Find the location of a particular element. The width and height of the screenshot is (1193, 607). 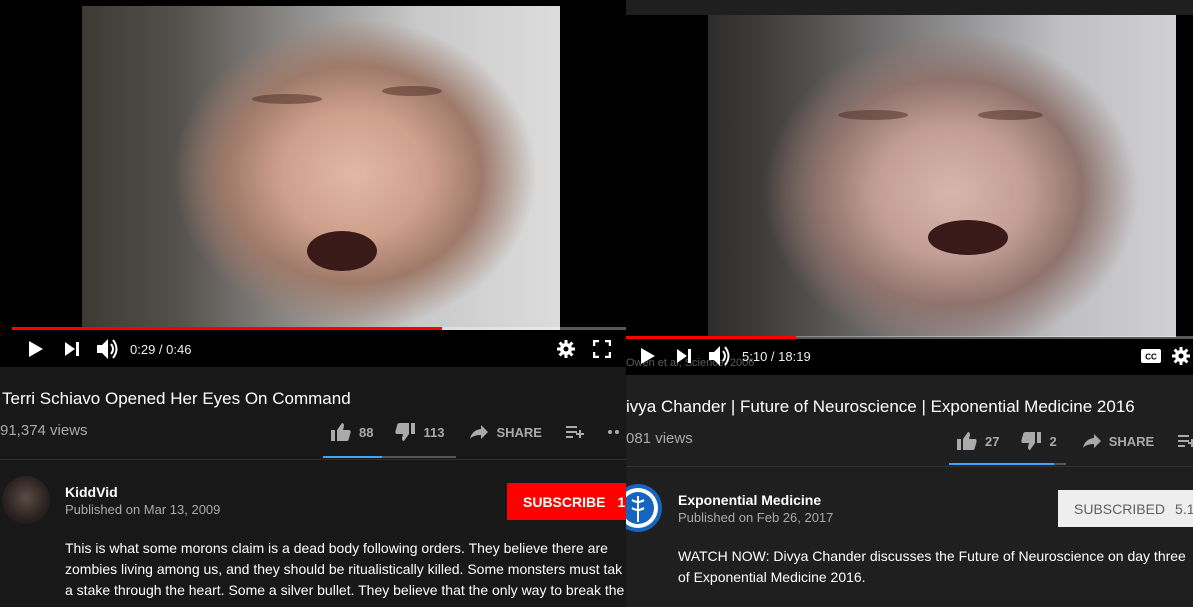

dislike-button: 2 is located at coordinates (1039, 441).